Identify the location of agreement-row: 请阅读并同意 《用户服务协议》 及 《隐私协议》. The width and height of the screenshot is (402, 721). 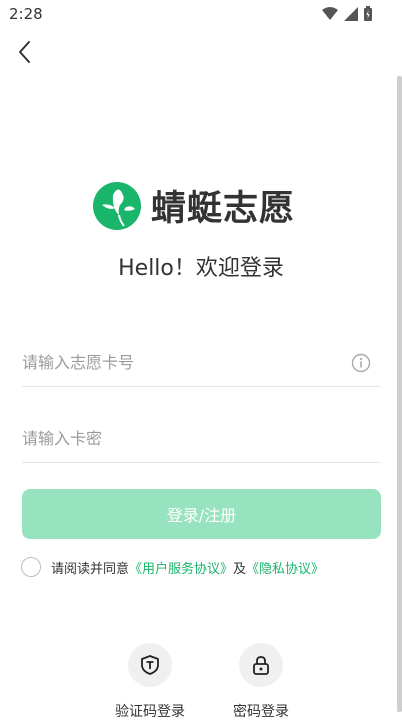
(172, 567).